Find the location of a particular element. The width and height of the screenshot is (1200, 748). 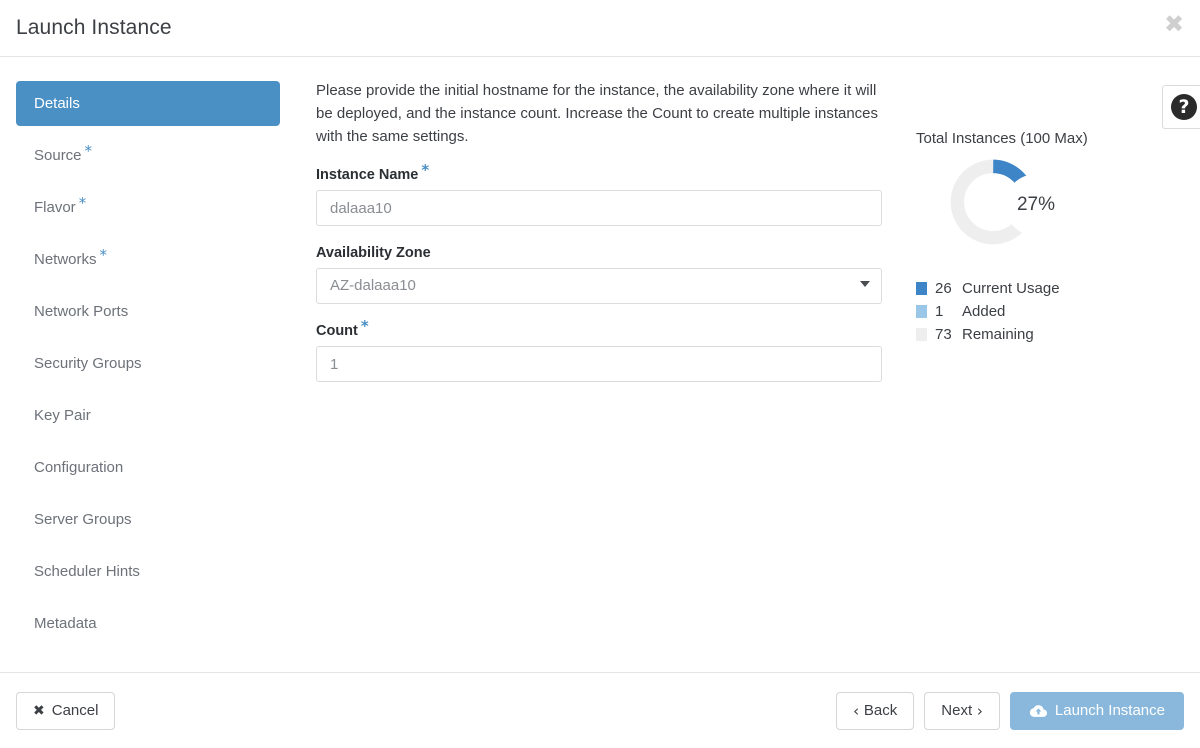

legend-value: 26 is located at coordinates (943, 288).